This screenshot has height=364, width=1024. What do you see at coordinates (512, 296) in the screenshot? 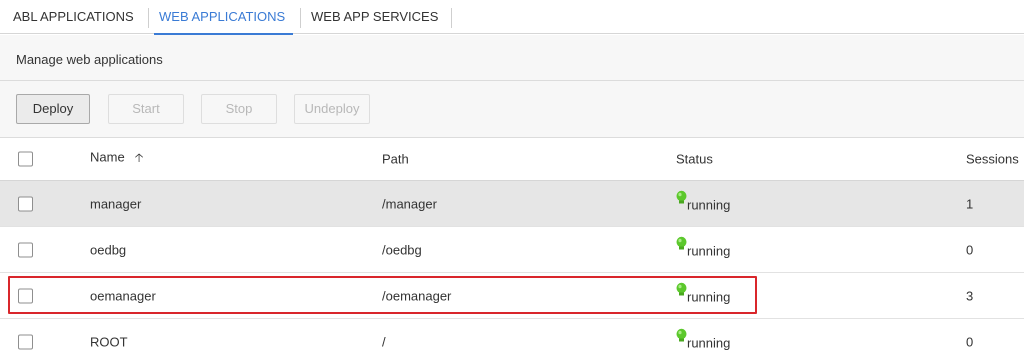
I see `table-row: oemanager /oemanager running 3` at bounding box center [512, 296].